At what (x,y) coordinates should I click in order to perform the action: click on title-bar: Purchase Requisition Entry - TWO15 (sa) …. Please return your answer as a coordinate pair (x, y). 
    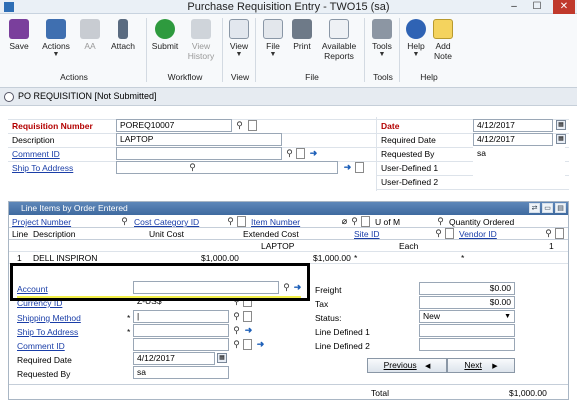
    Looking at the image, I should click on (288, 7).